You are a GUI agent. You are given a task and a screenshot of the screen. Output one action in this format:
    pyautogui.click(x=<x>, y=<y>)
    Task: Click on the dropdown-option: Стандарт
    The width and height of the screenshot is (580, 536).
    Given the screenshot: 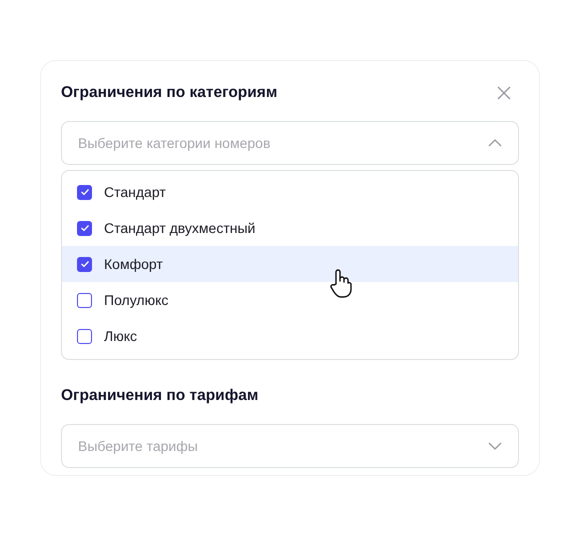 What is the action you would take?
    pyautogui.click(x=290, y=192)
    